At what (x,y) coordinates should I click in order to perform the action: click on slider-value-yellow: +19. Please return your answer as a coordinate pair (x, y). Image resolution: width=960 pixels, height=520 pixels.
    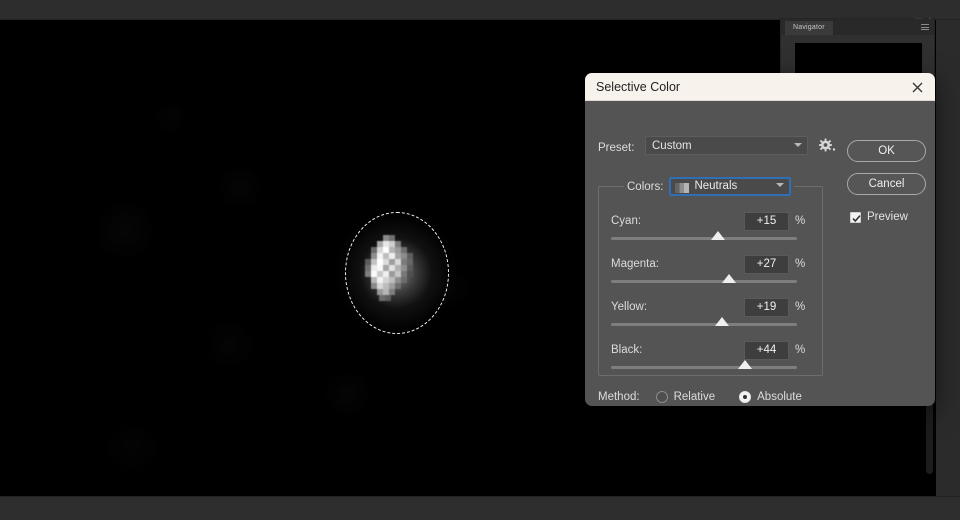
    Looking at the image, I should click on (766, 307).